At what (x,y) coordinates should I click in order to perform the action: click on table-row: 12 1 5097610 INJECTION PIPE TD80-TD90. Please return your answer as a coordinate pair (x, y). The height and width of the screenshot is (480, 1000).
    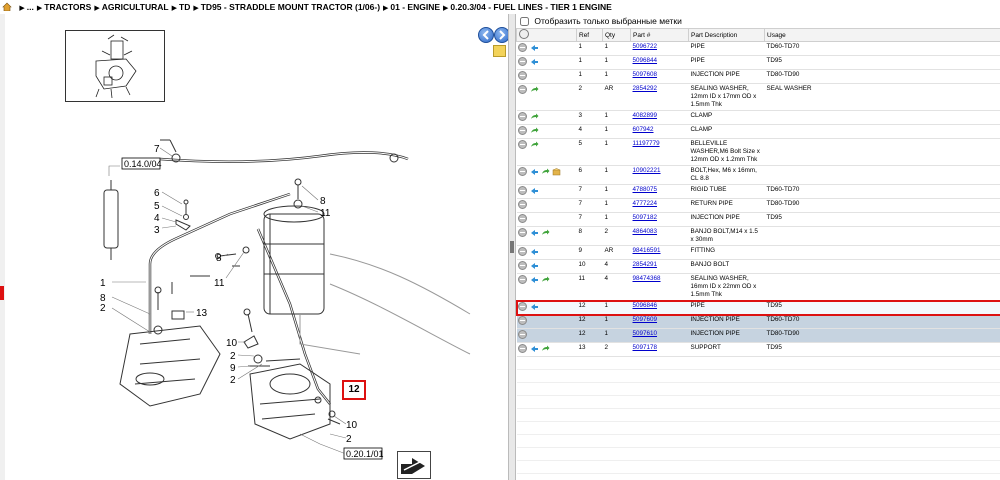
    Looking at the image, I should click on (758, 335).